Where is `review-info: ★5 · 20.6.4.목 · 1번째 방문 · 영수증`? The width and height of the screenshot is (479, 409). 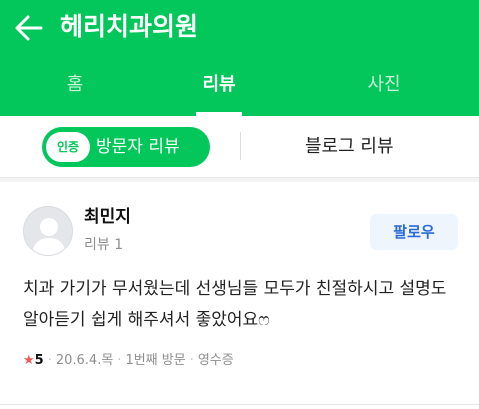
review-info: ★5 · 20.6.4.목 · 1번째 방문 · 영수증 is located at coordinates (128, 360).